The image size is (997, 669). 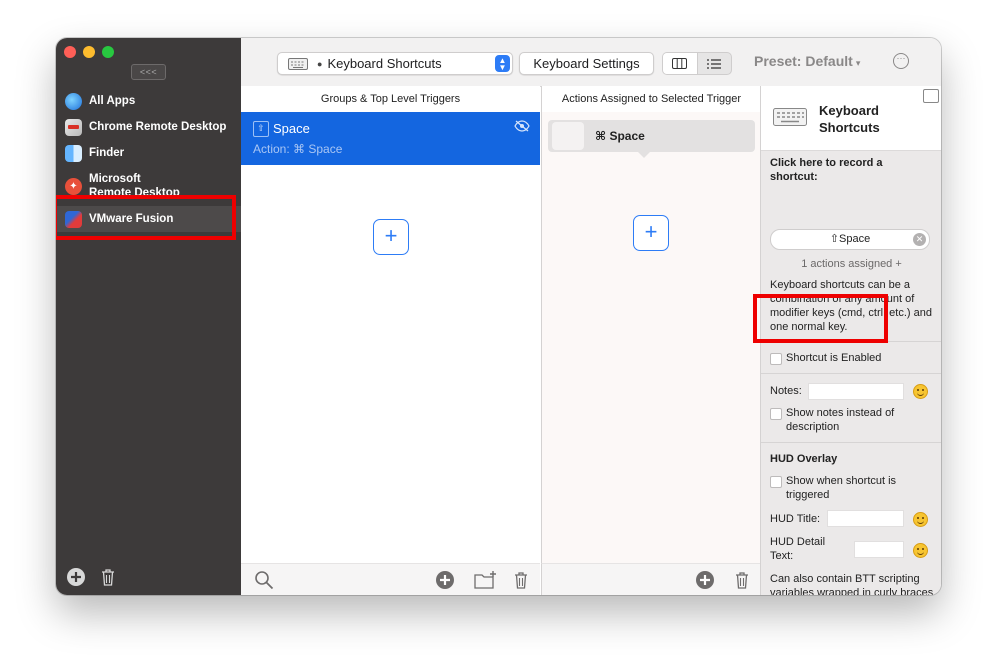 What do you see at coordinates (134, 186) in the screenshot?
I see `app-item-label: Microsoft Remote Desktop` at bounding box center [134, 186].